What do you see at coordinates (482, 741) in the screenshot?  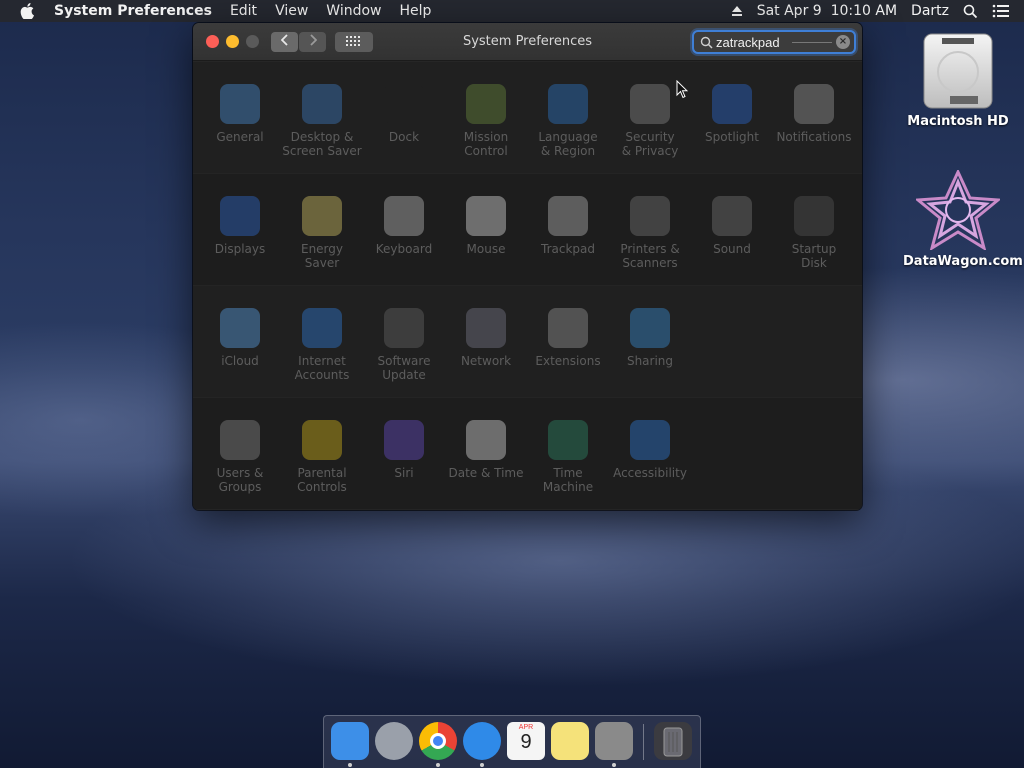 I see `safari-icon` at bounding box center [482, 741].